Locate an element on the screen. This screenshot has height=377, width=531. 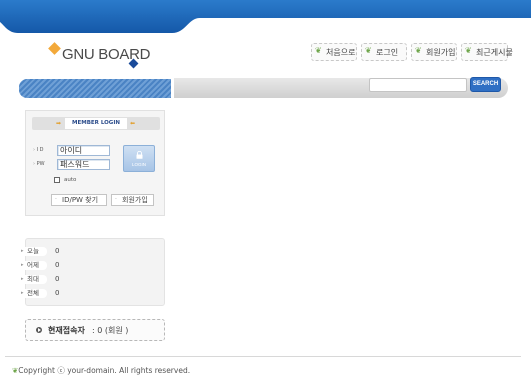
nav-login-label: 로그인 is located at coordinates (387, 52).